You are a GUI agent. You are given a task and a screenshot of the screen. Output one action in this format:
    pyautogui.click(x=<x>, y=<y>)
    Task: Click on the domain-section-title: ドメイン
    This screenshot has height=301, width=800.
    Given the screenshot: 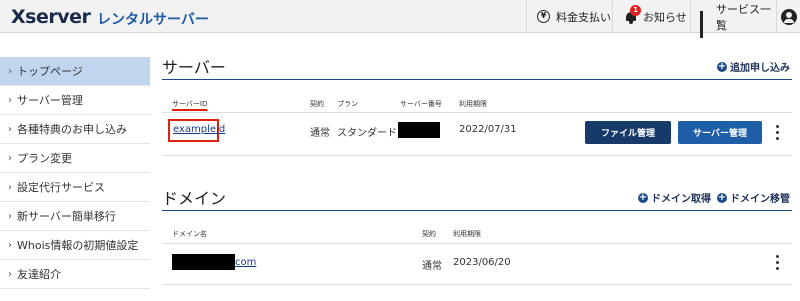 What is the action you would take?
    pyautogui.click(x=194, y=198)
    